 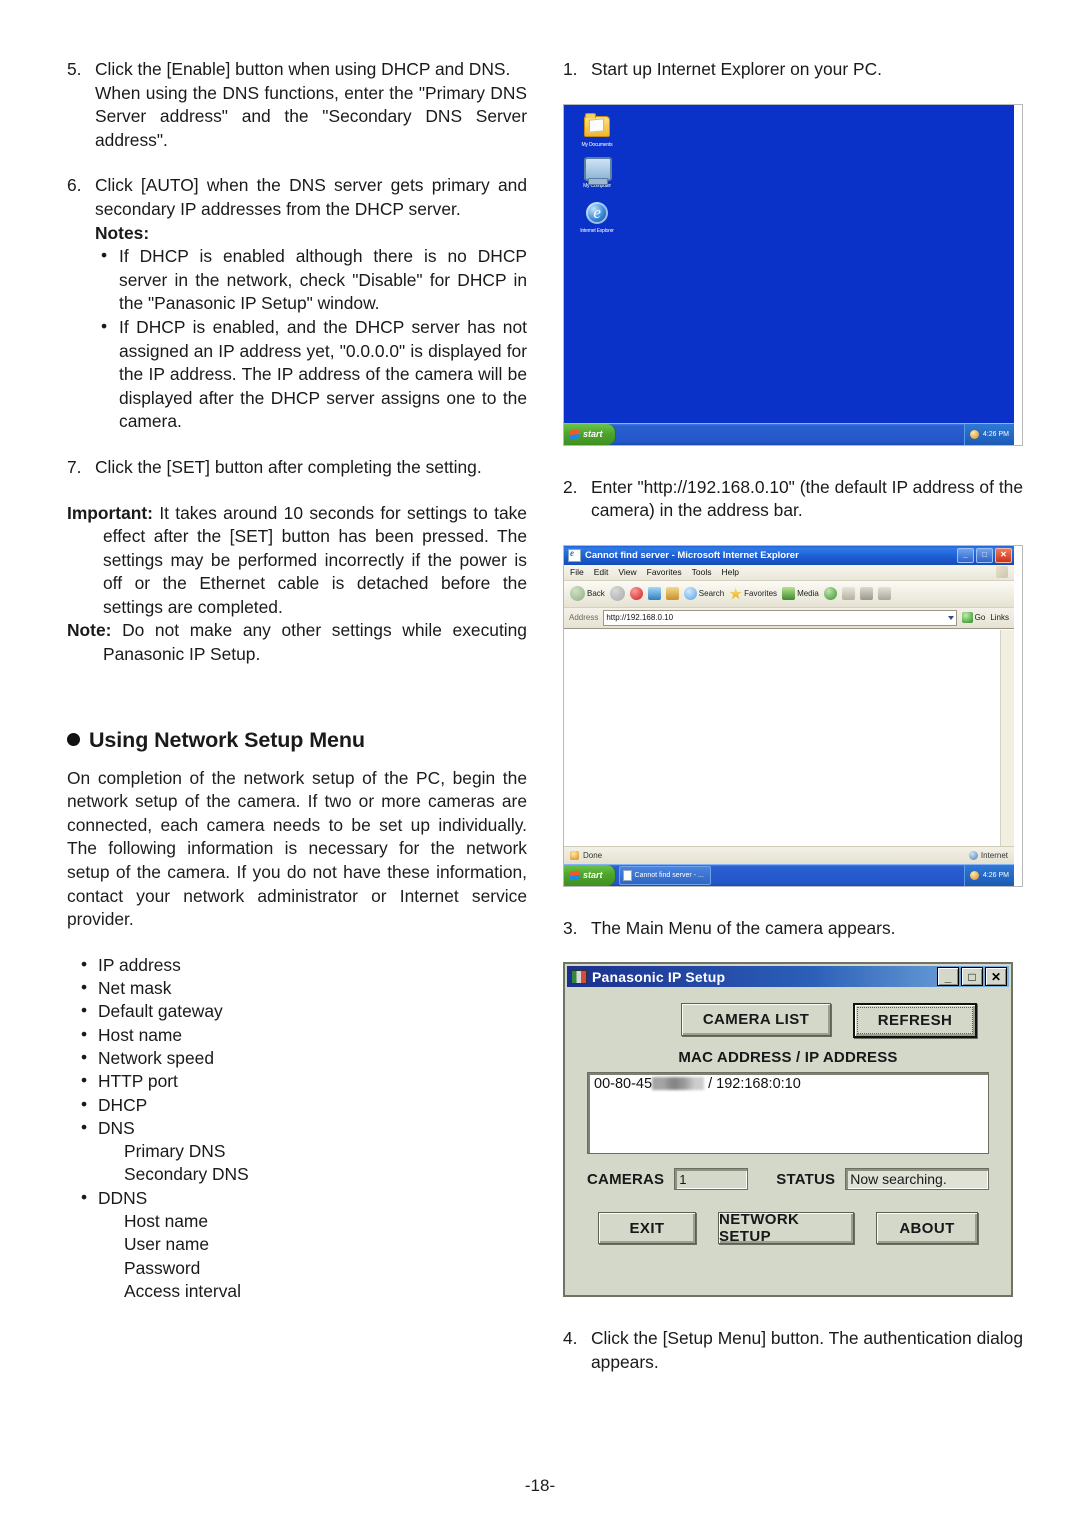 I want to click on history-icon, so click(x=830, y=594).